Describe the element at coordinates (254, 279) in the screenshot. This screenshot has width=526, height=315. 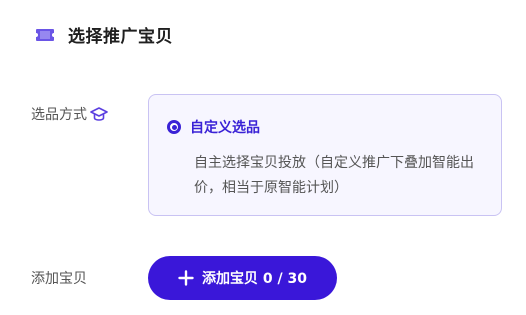
I see `add-item-button-label: 添加宝贝 0 / 30` at that location.